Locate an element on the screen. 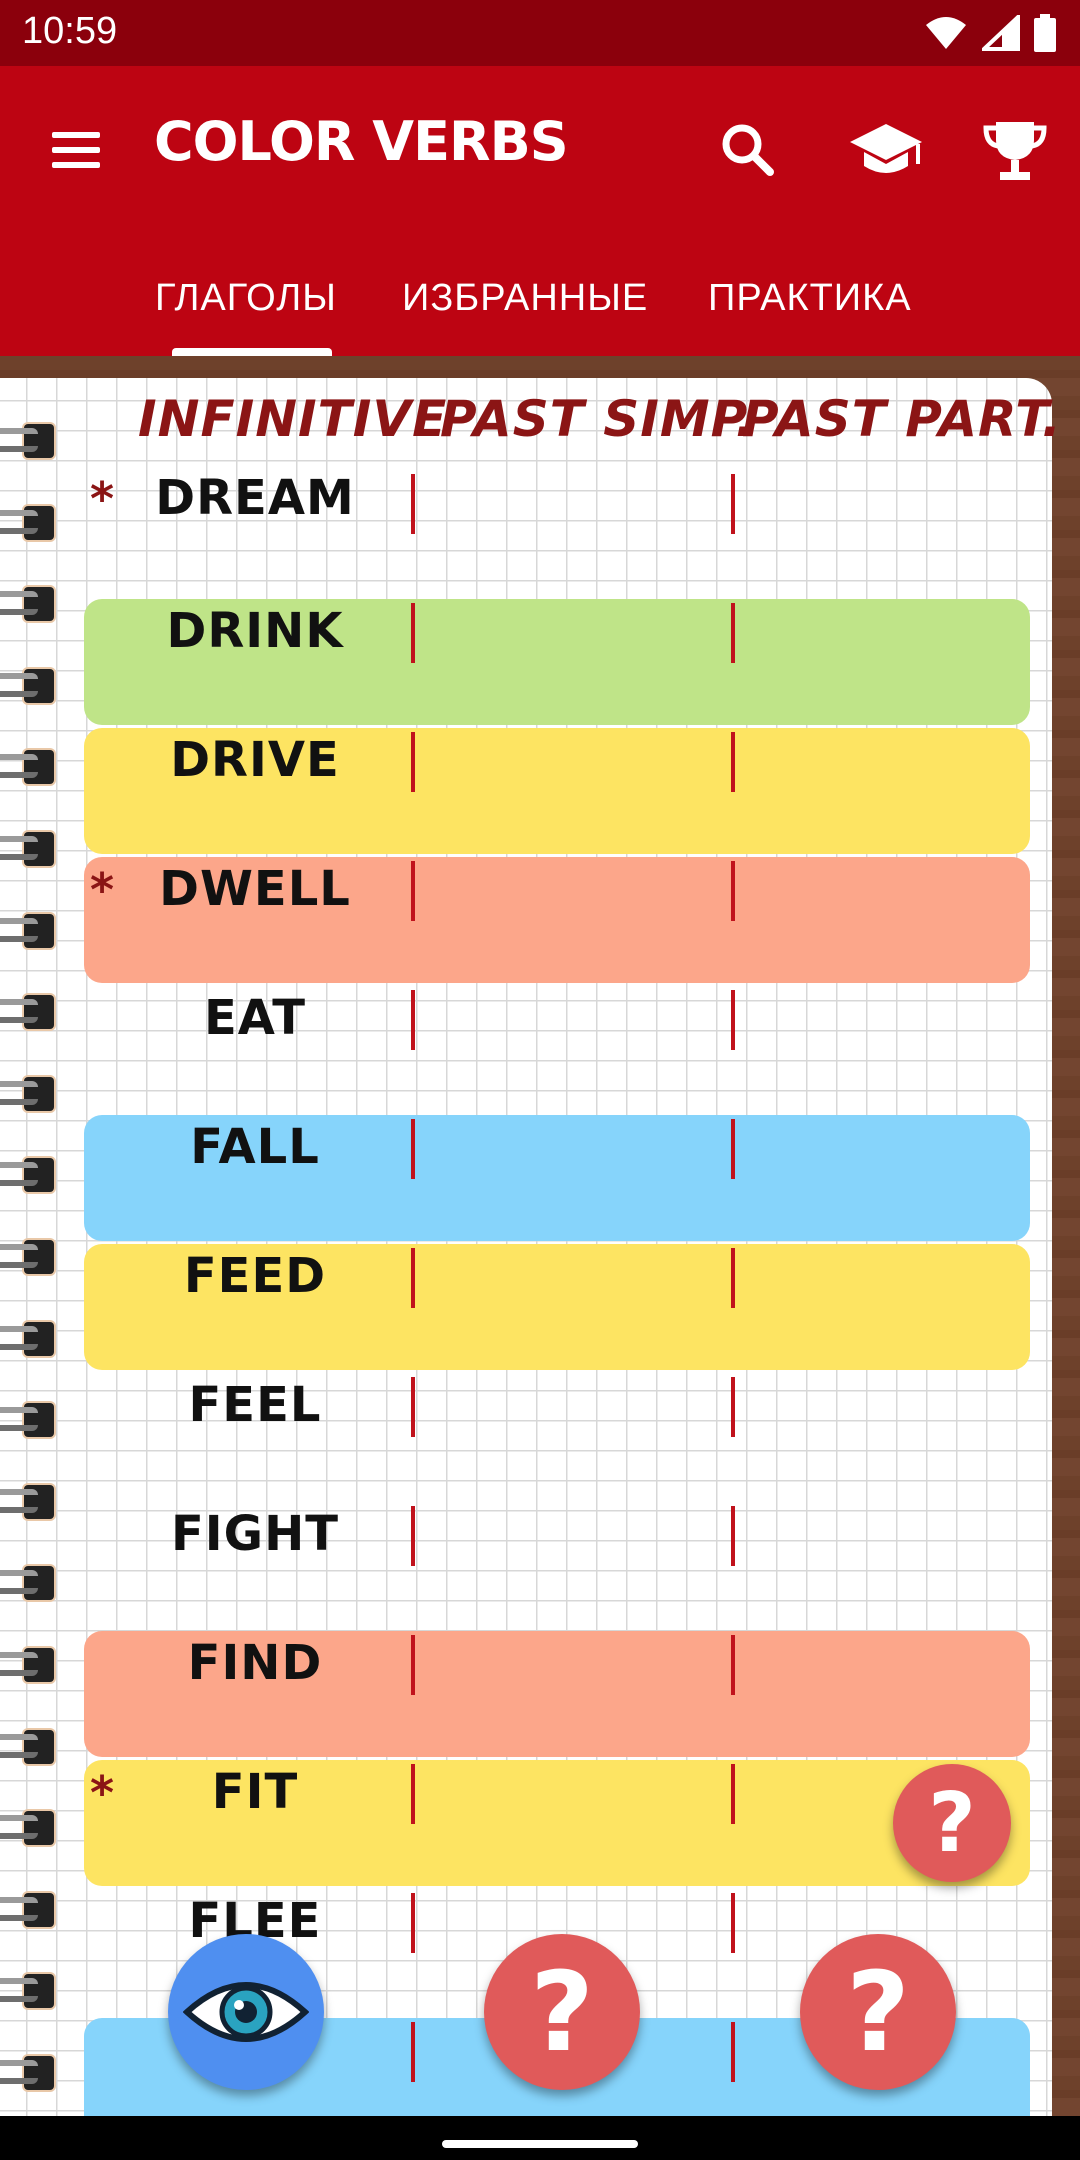 This screenshot has height=2160, width=1080. verb-infinitive: FIT is located at coordinates (255, 1792).